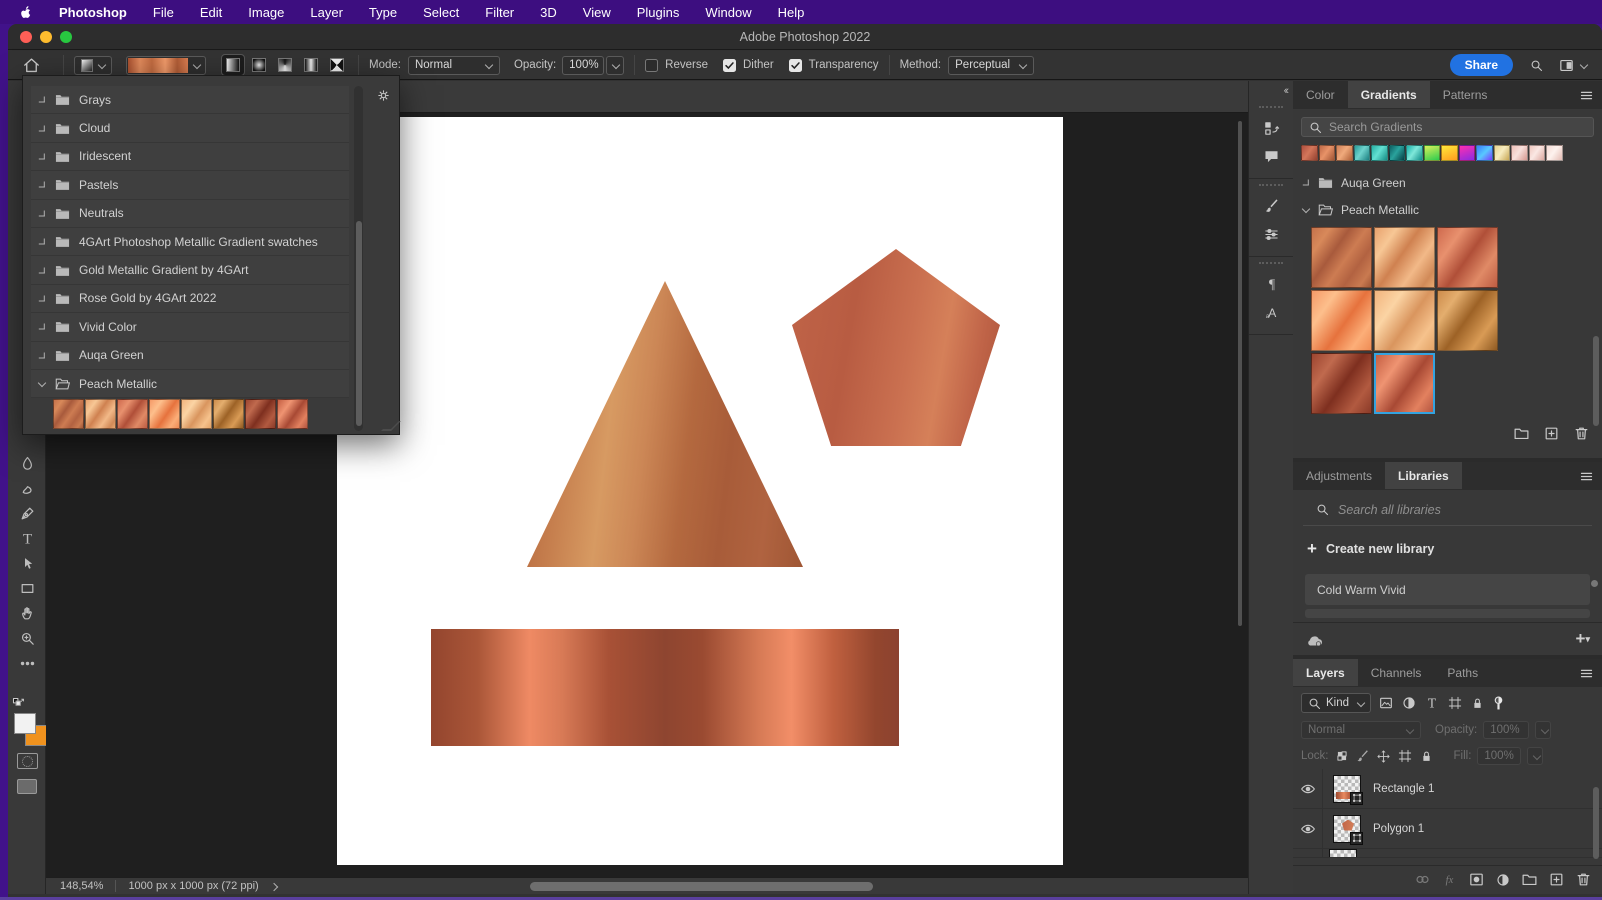 The height and width of the screenshot is (900, 1602). What do you see at coordinates (1405, 756) in the screenshot?
I see `lock-artboard-icon` at bounding box center [1405, 756].